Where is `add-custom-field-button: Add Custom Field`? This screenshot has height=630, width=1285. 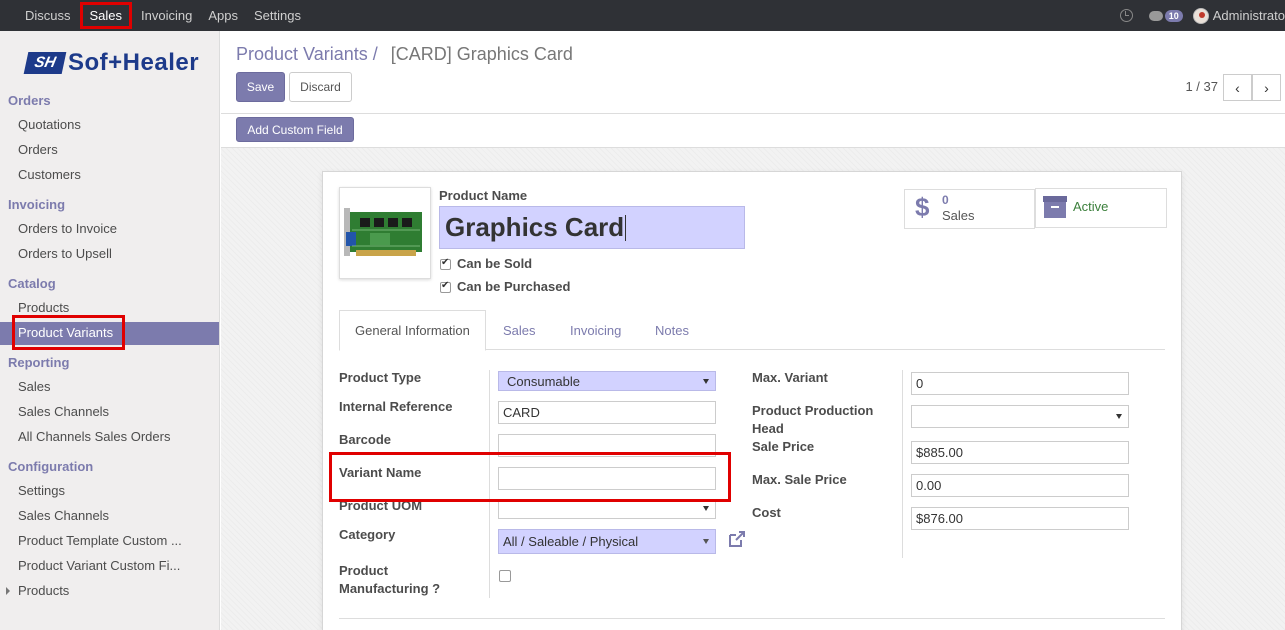 add-custom-field-button: Add Custom Field is located at coordinates (295, 129).